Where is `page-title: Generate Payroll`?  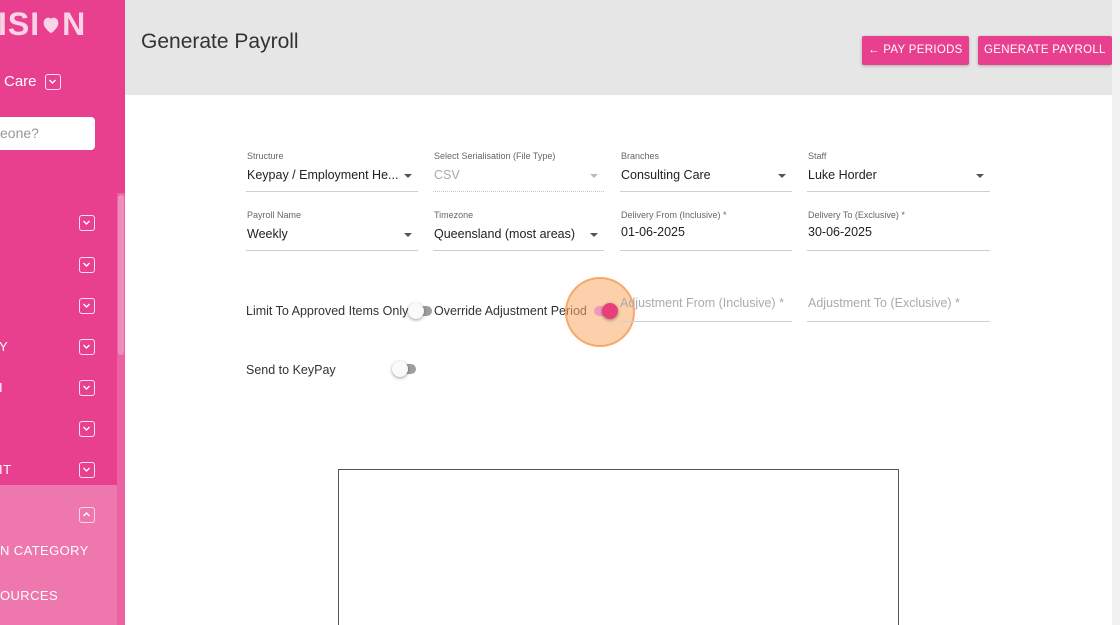 page-title: Generate Payroll is located at coordinates (220, 41).